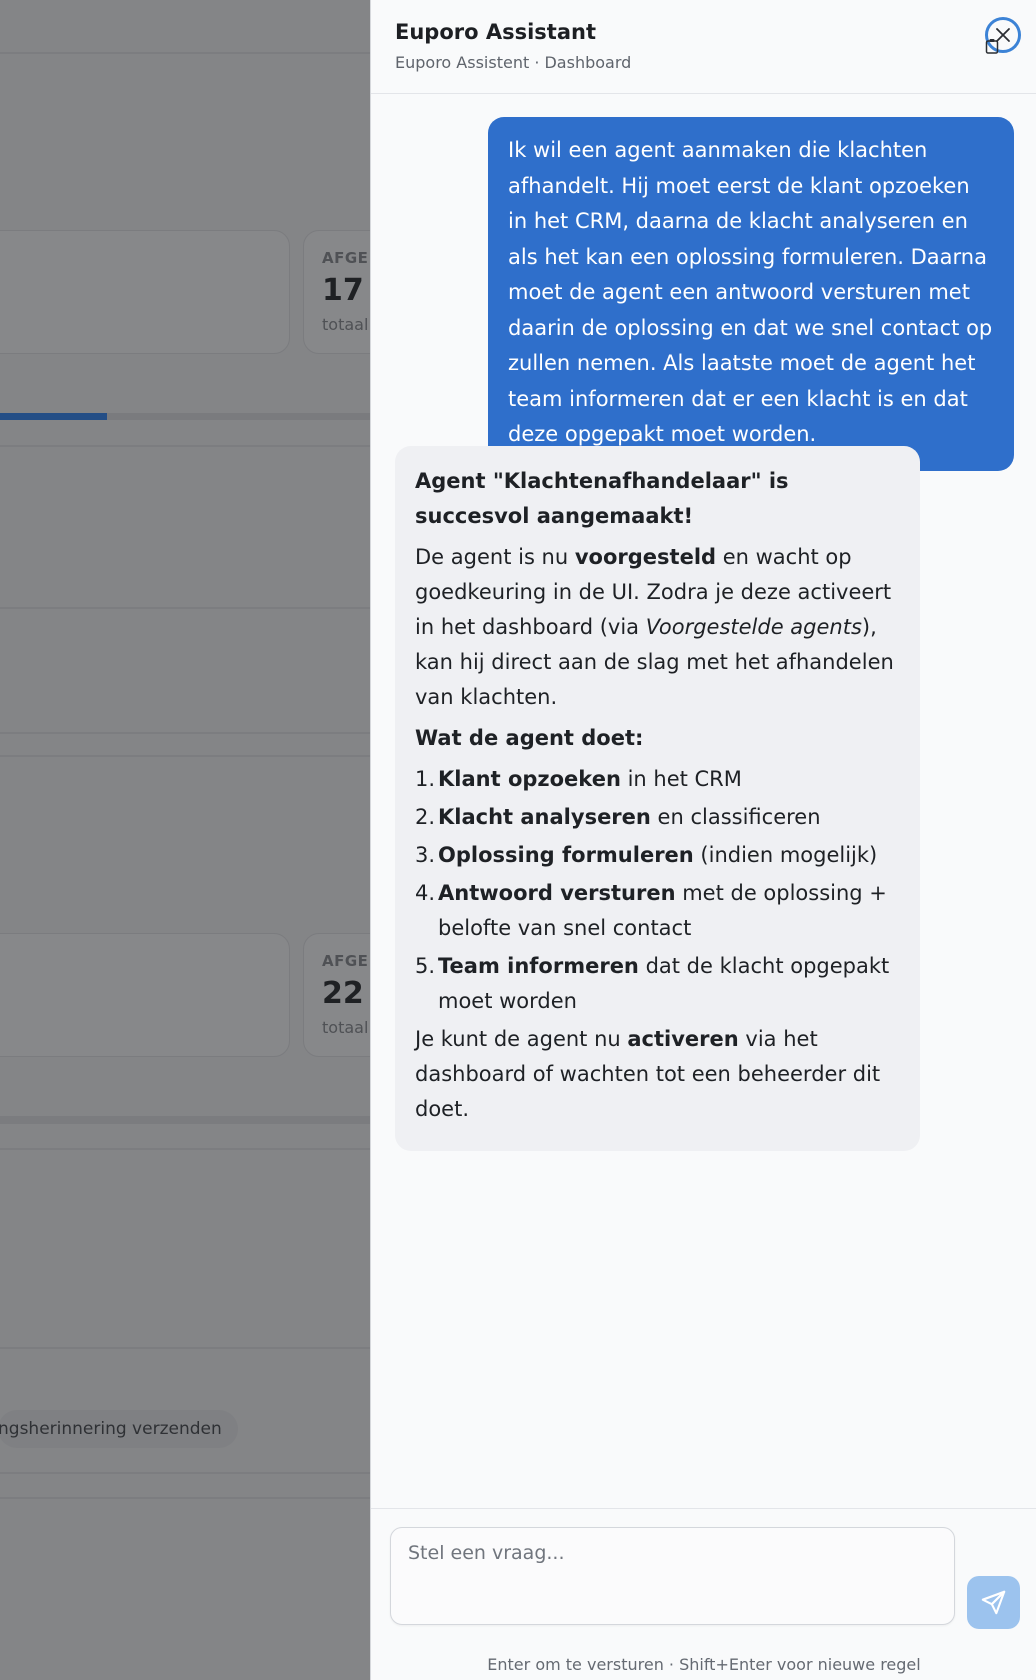 The height and width of the screenshot is (1680, 1036). I want to click on bold-term: activeren, so click(683, 1039).